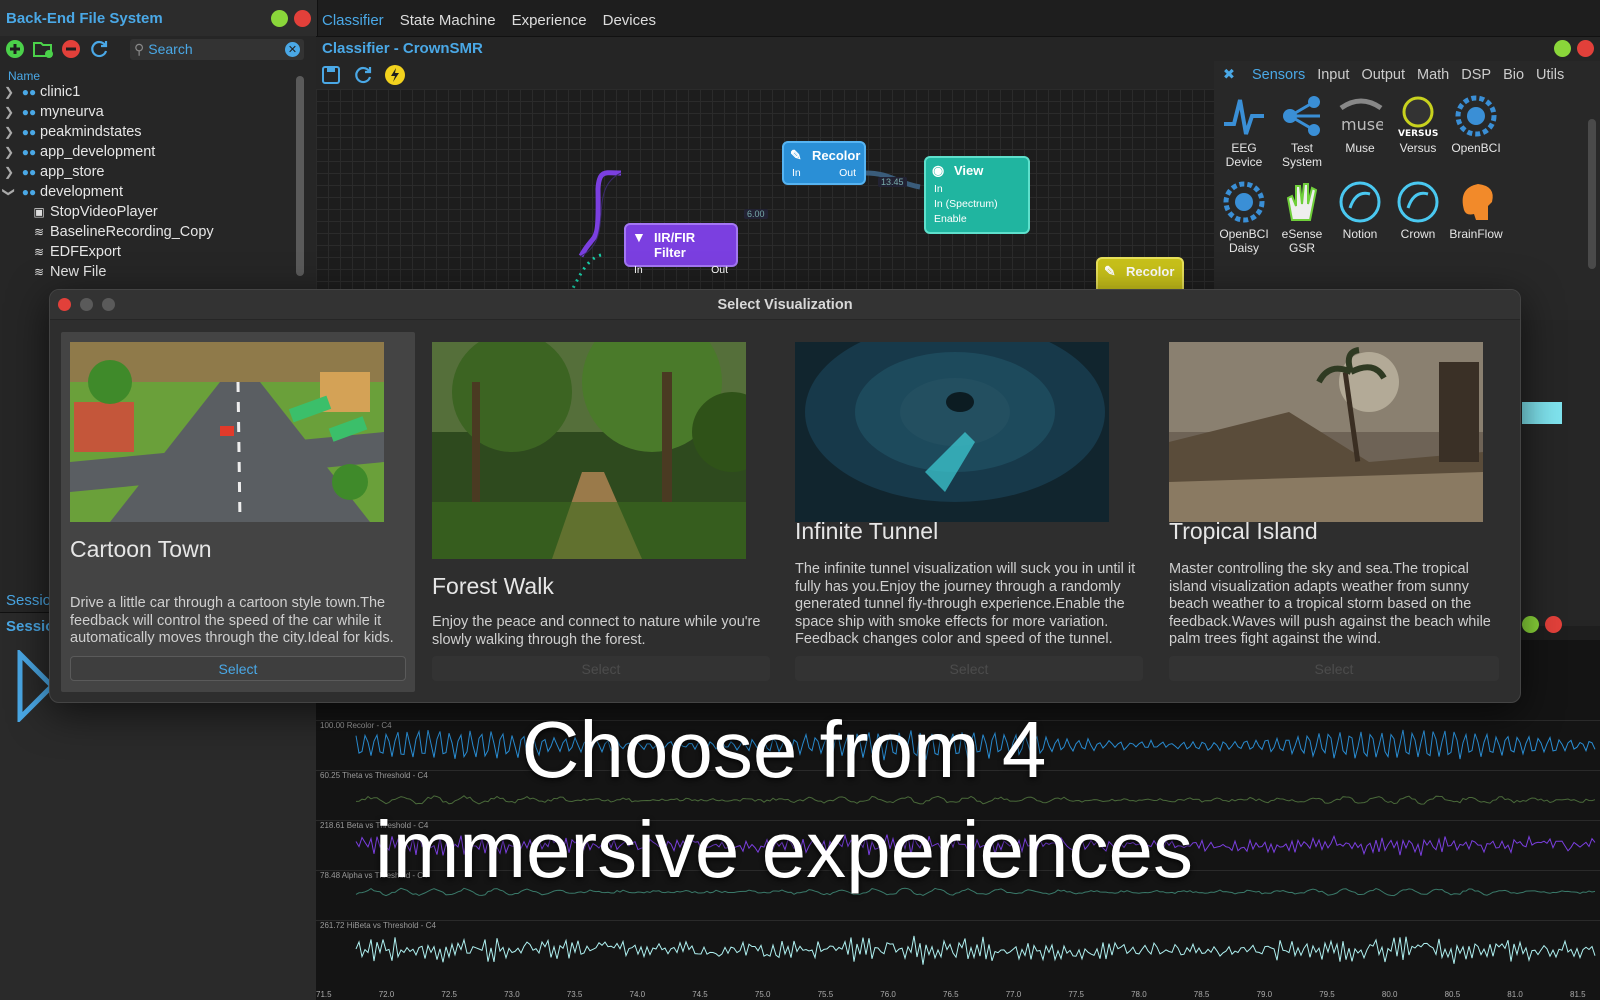 Image resolution: width=1600 pixels, height=1000 pixels. Describe the element at coordinates (132, 232) in the screenshot. I see `tree-item-label: BaselineRecording_Copy` at that location.